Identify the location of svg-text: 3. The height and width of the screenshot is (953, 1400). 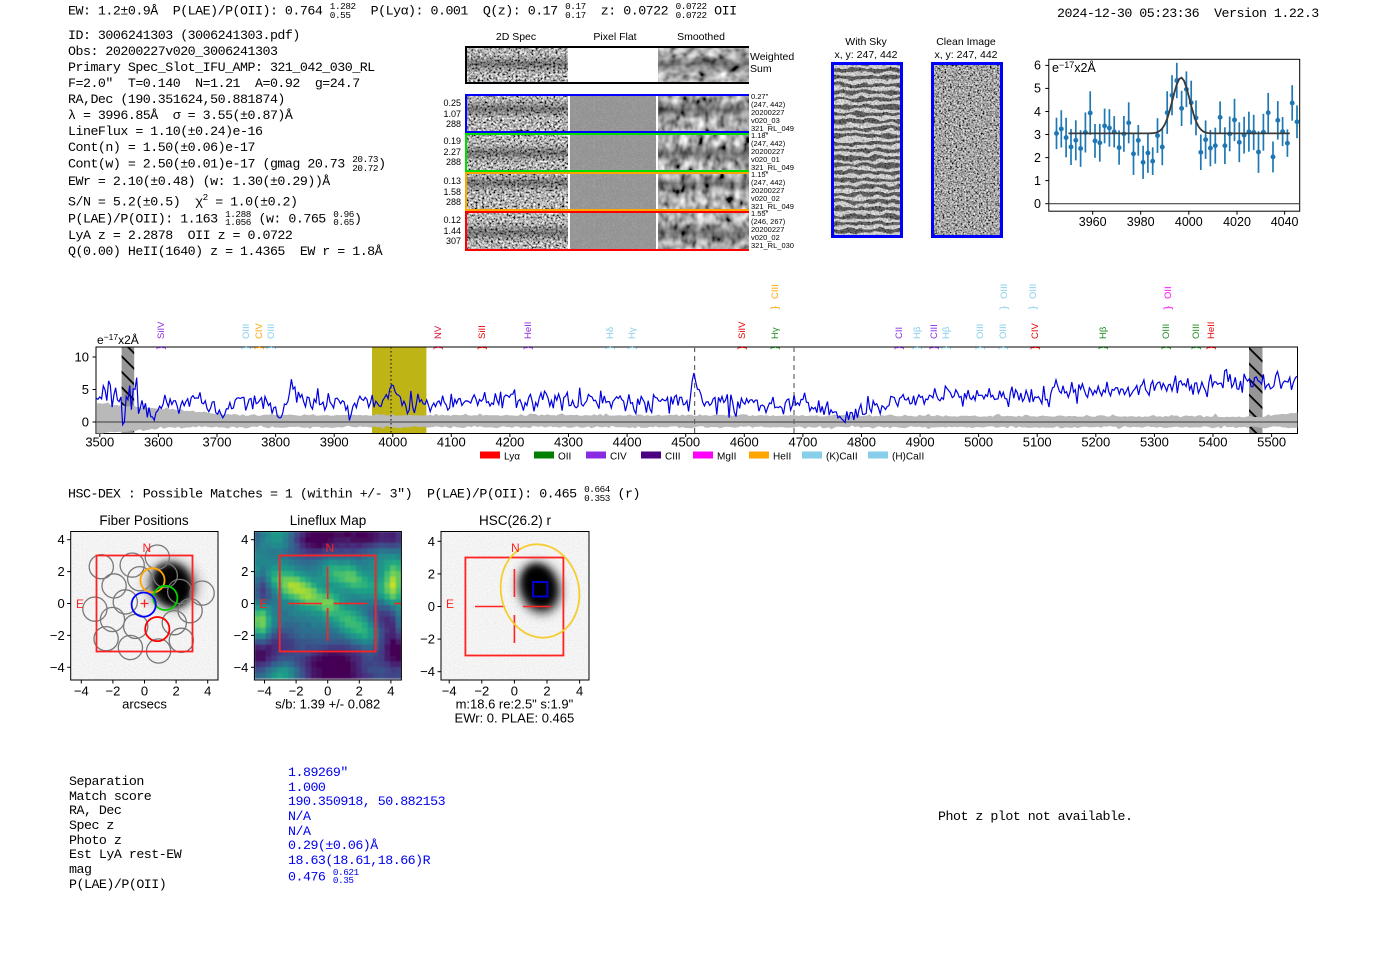
(1037, 135).